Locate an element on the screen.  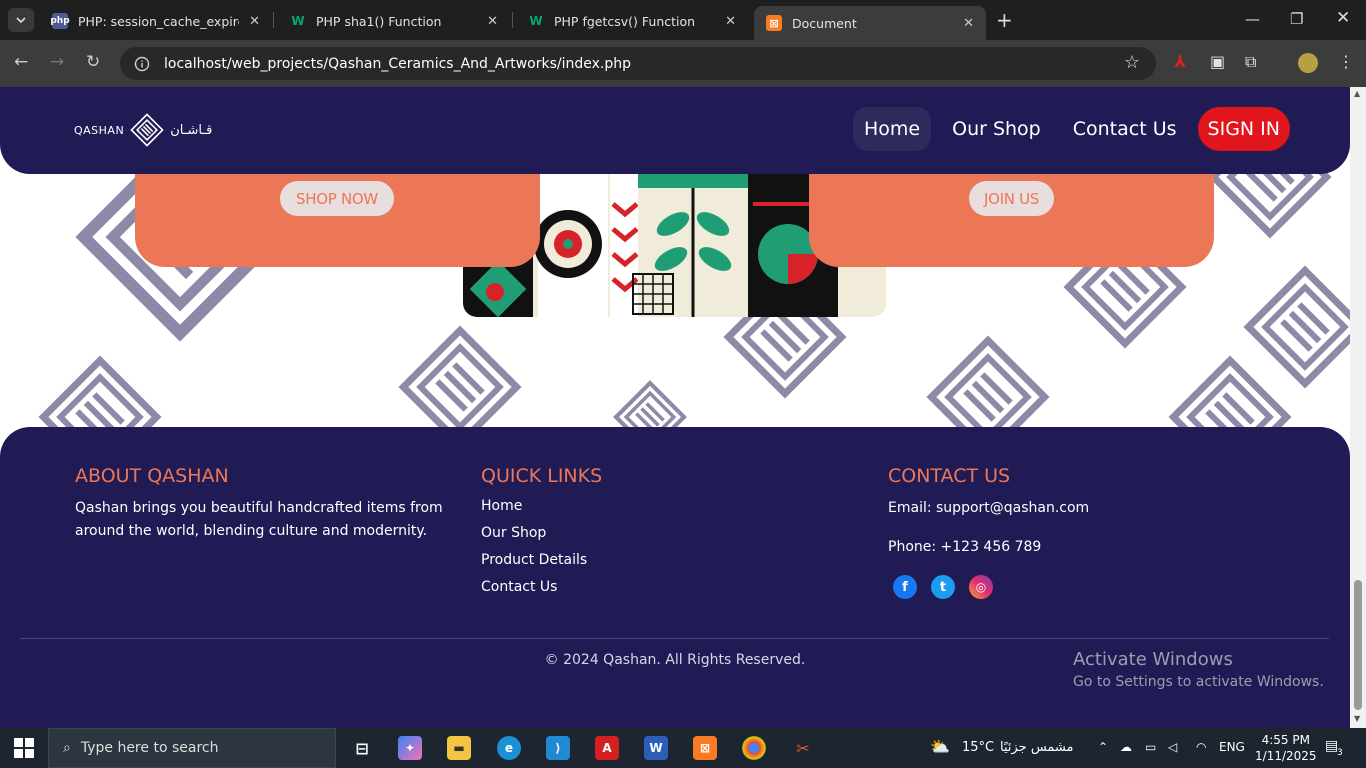
xampp-taskbar-icon: ⊠ is located at coordinates (705, 748).